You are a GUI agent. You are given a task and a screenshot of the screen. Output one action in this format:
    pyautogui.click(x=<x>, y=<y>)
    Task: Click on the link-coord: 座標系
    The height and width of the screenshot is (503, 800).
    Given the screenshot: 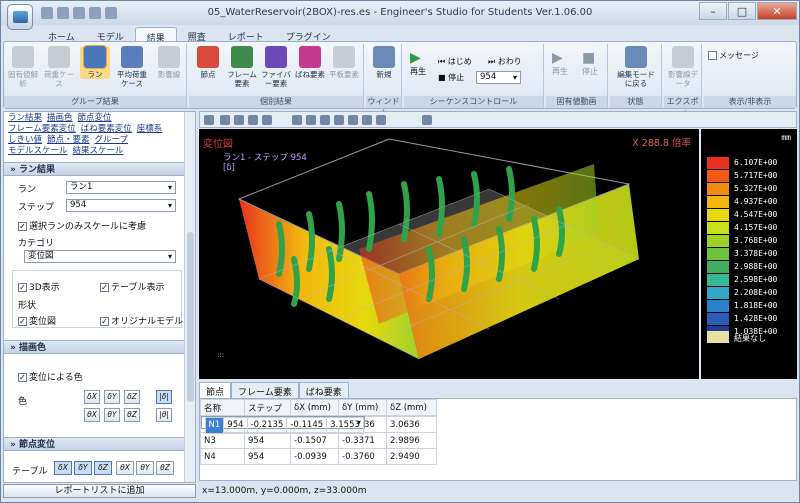 What is the action you would take?
    pyautogui.click(x=150, y=129)
    